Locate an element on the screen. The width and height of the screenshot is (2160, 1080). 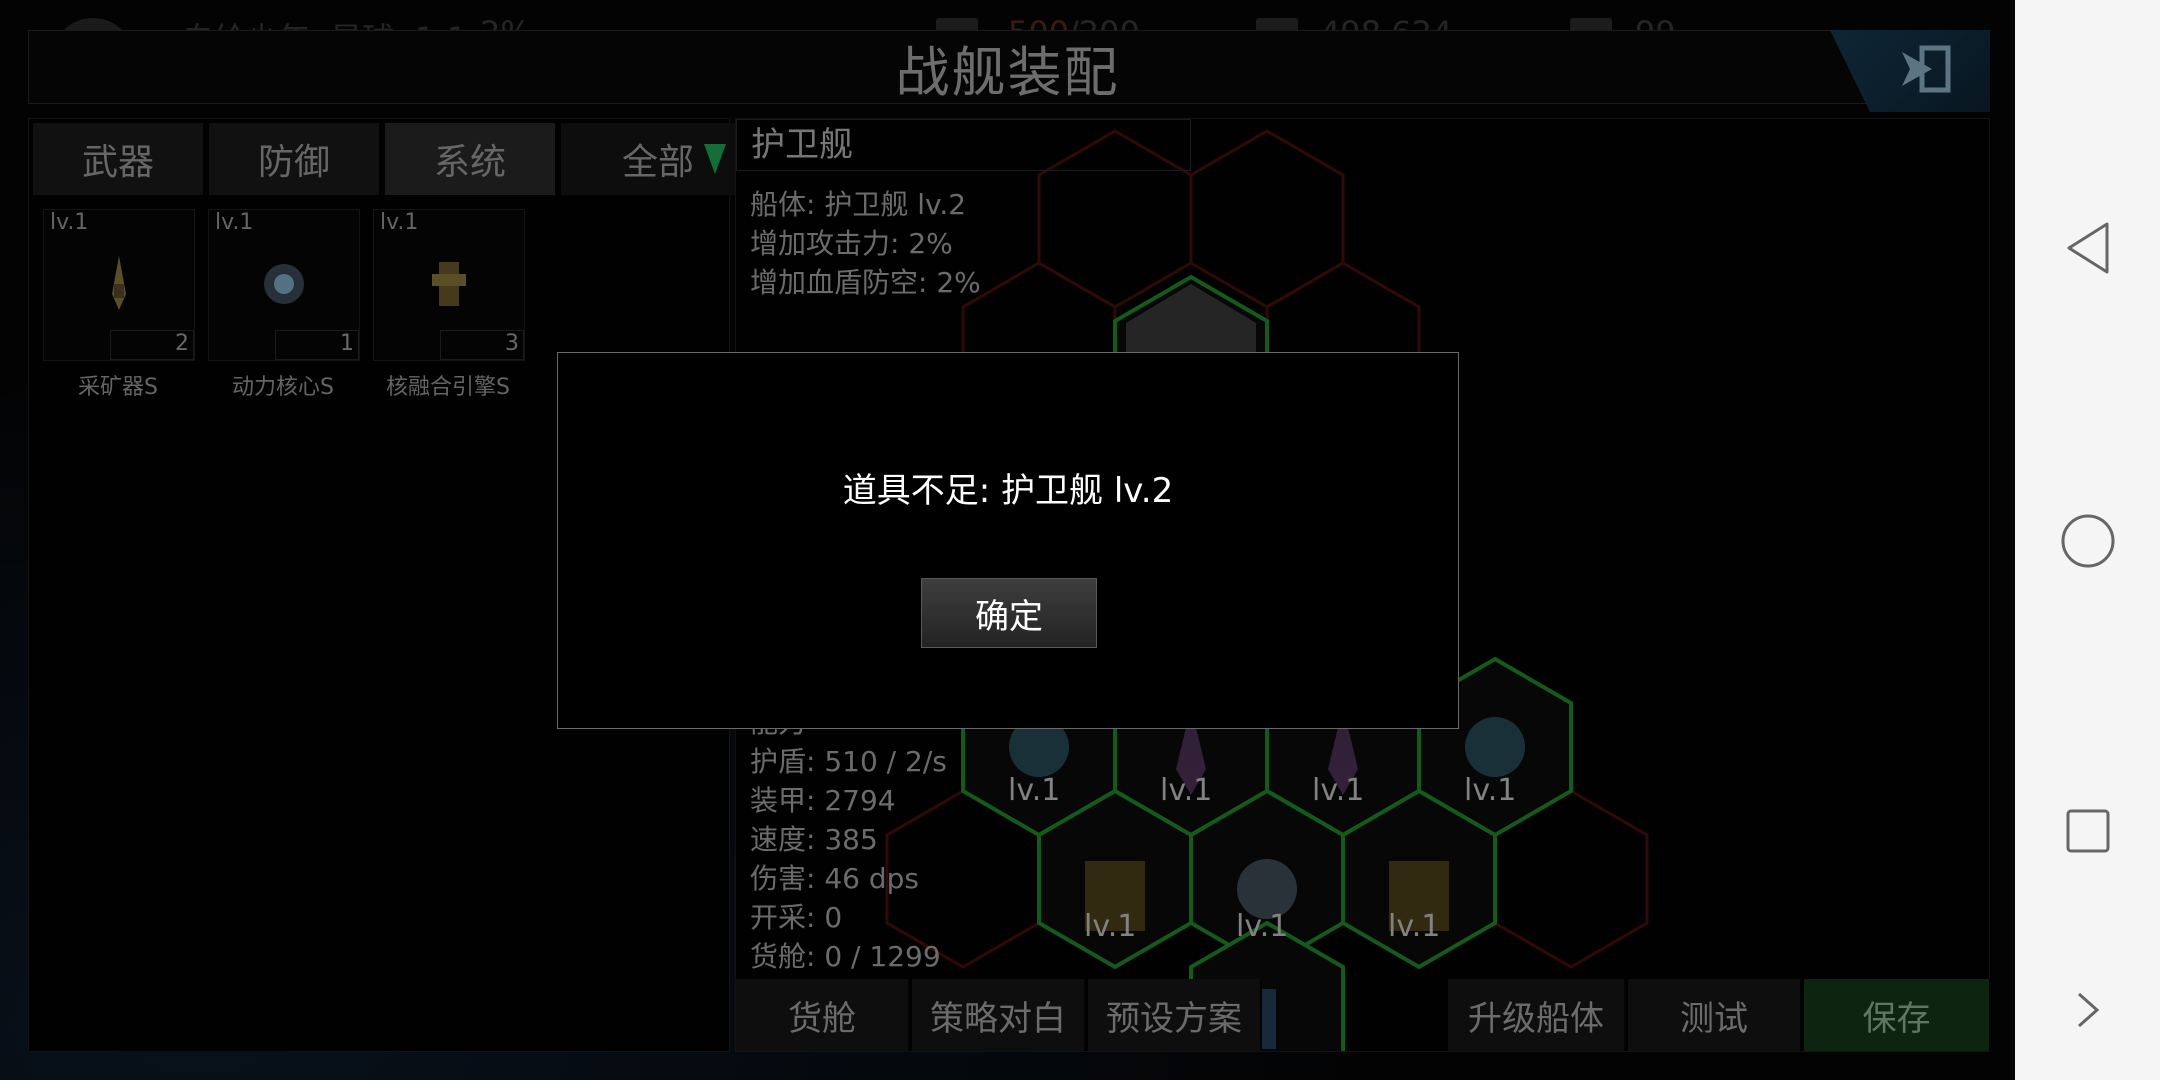
system-nav-bar is located at coordinates (2087, 540).